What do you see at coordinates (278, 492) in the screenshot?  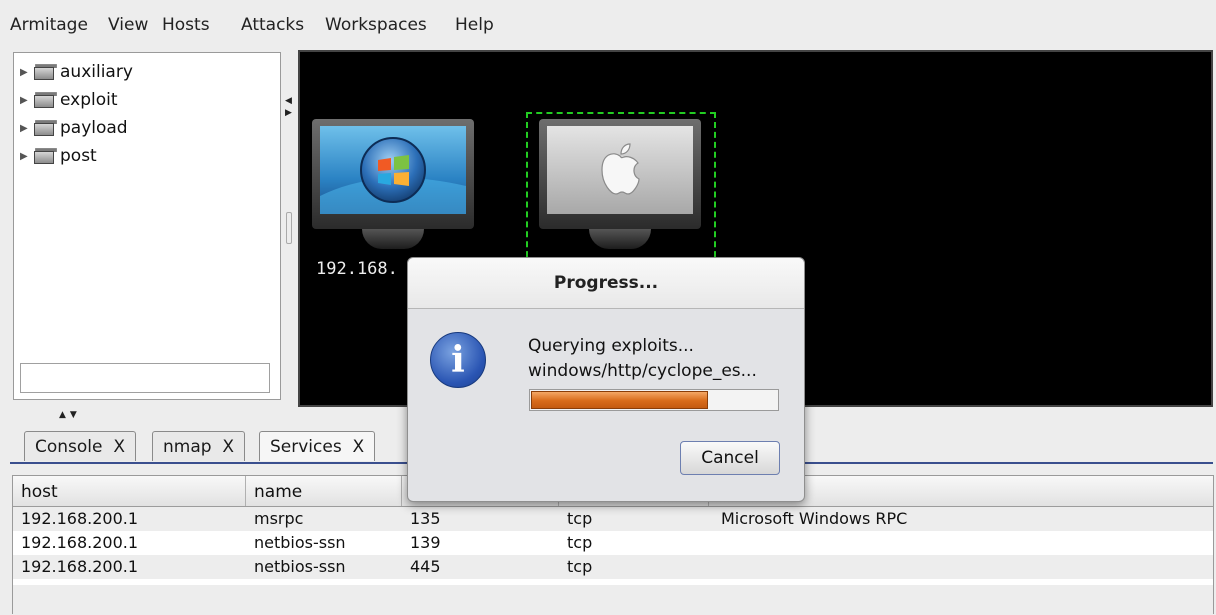 I see `column-header-name: name` at bounding box center [278, 492].